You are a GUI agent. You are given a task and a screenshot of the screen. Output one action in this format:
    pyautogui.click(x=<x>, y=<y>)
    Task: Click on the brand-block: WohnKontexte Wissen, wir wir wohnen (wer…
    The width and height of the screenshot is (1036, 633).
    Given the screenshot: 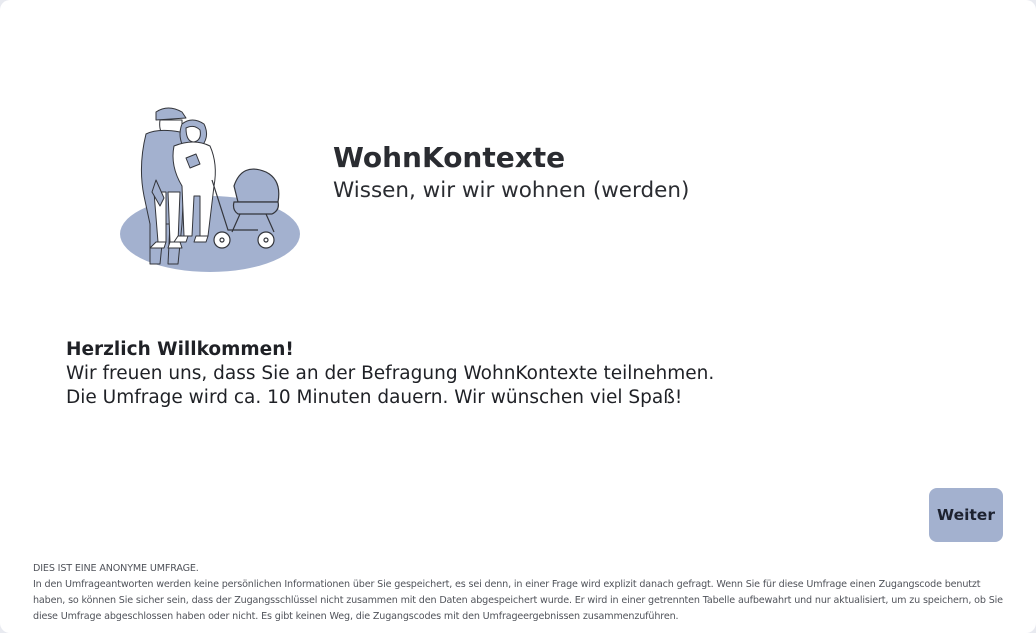 What is the action you would take?
    pyautogui.click(x=511, y=173)
    